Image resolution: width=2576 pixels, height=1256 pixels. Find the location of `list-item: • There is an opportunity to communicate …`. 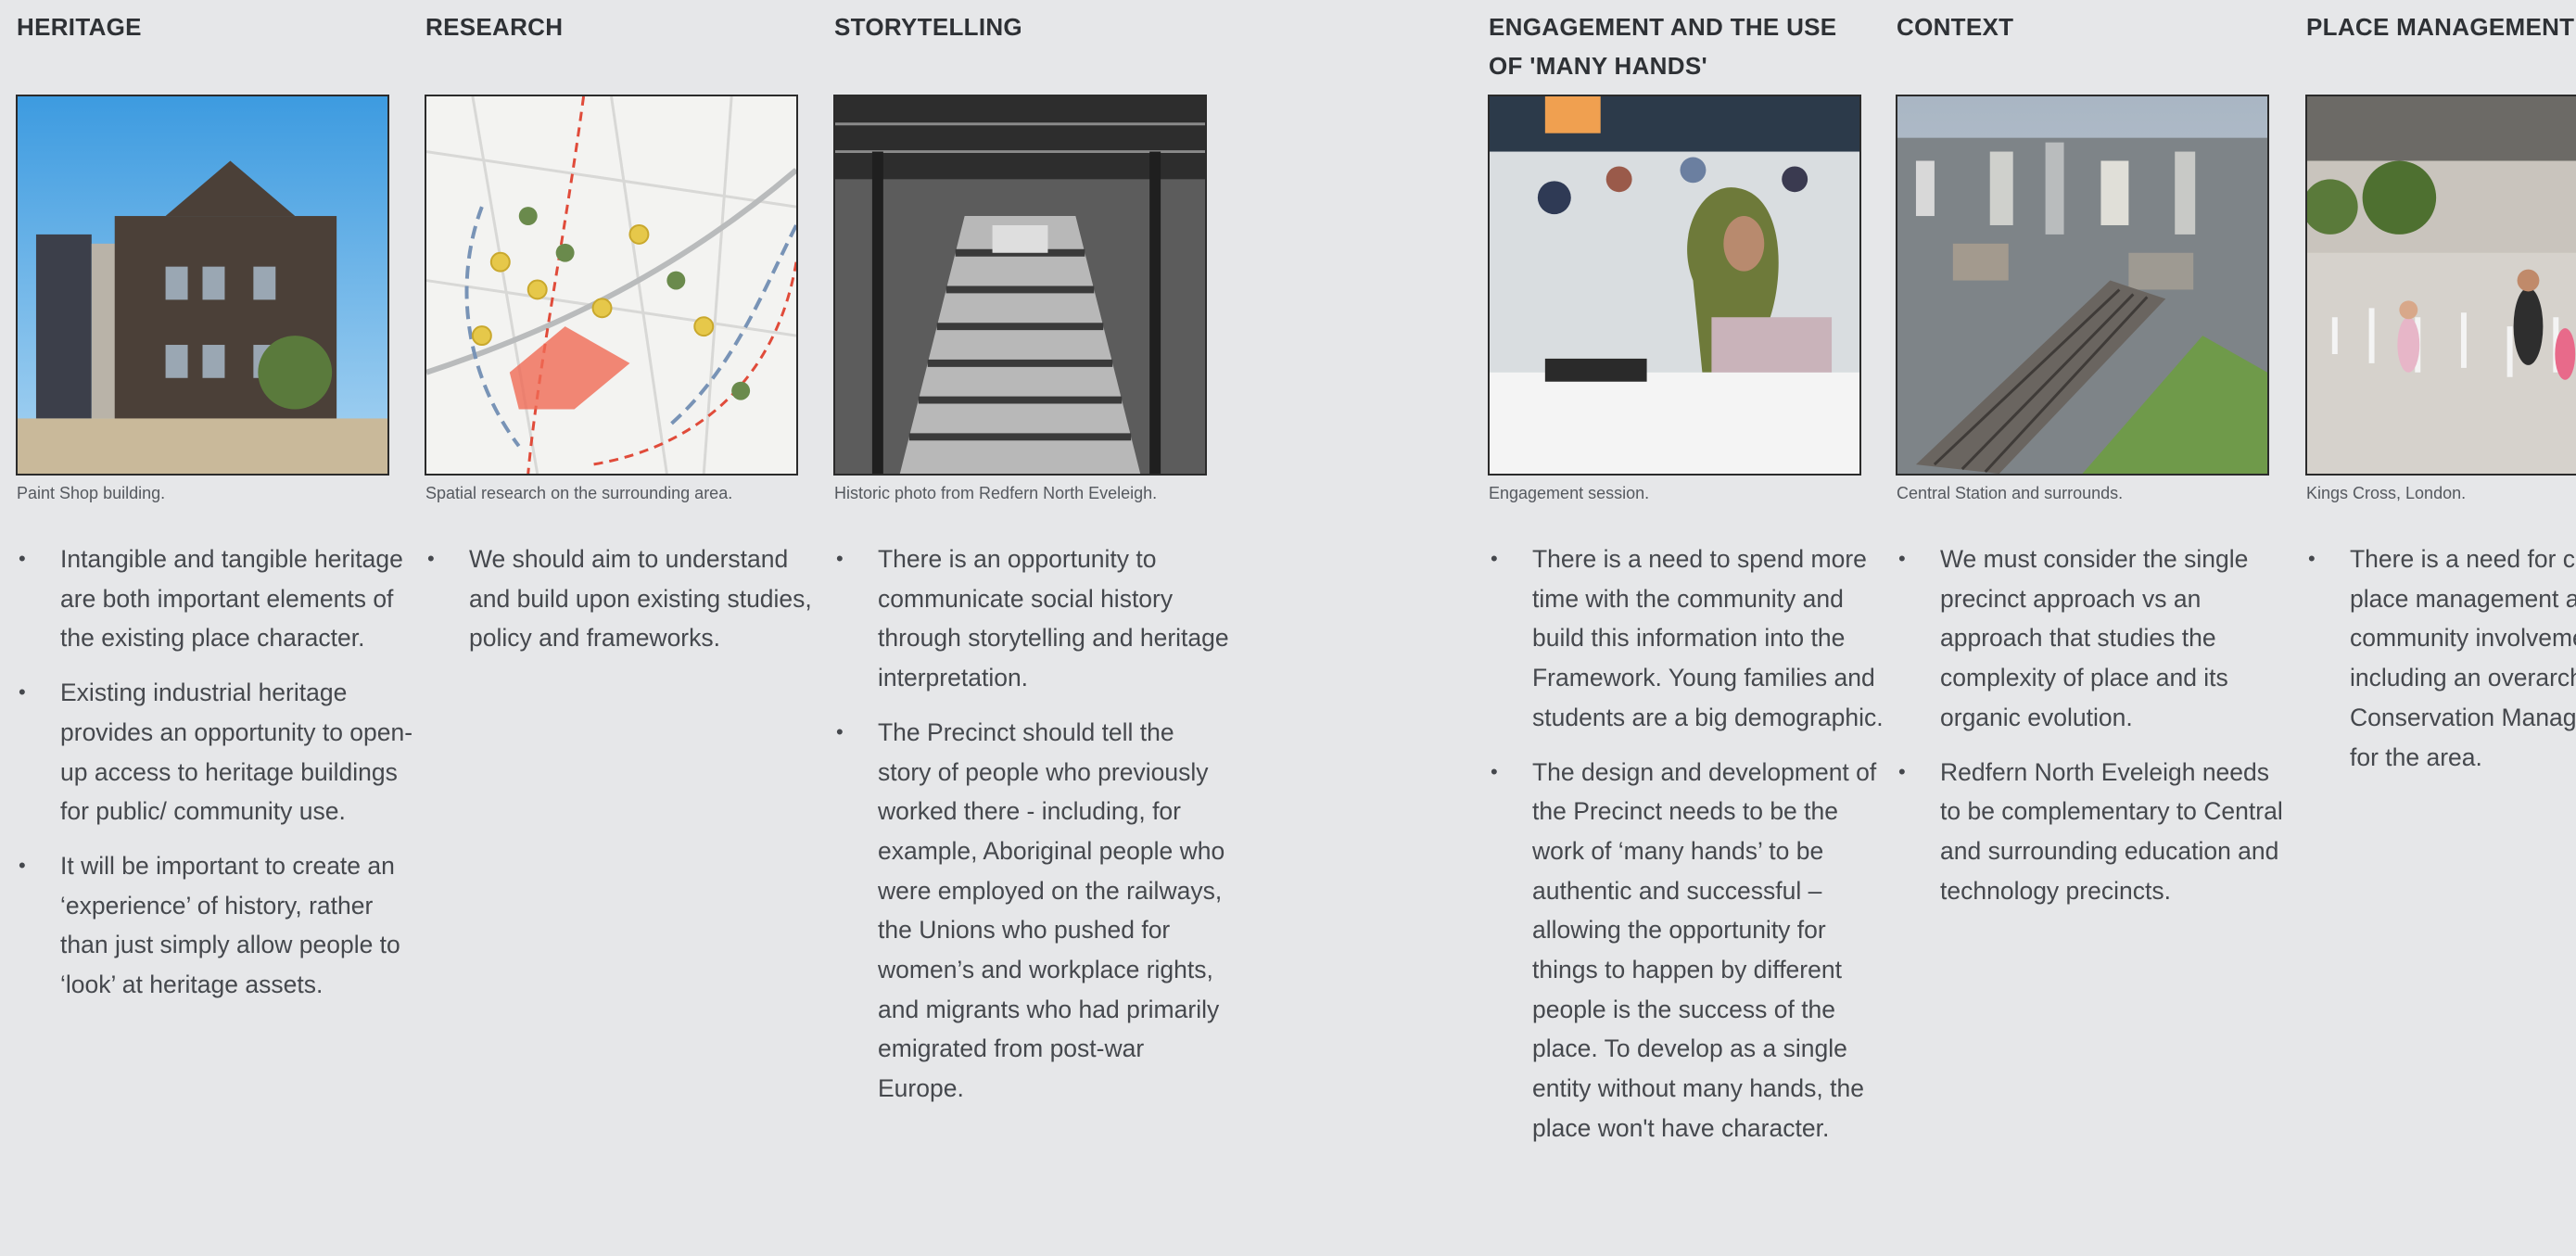

list-item: • There is an opportunity to communicate … is located at coordinates (1032, 618).